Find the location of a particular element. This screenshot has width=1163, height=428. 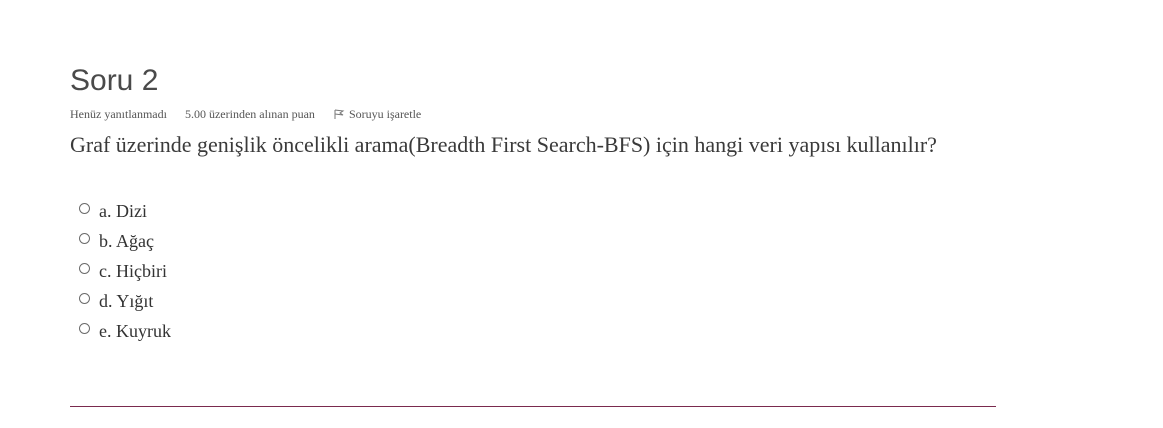

answer-label: a. Dizi is located at coordinates (123, 210).